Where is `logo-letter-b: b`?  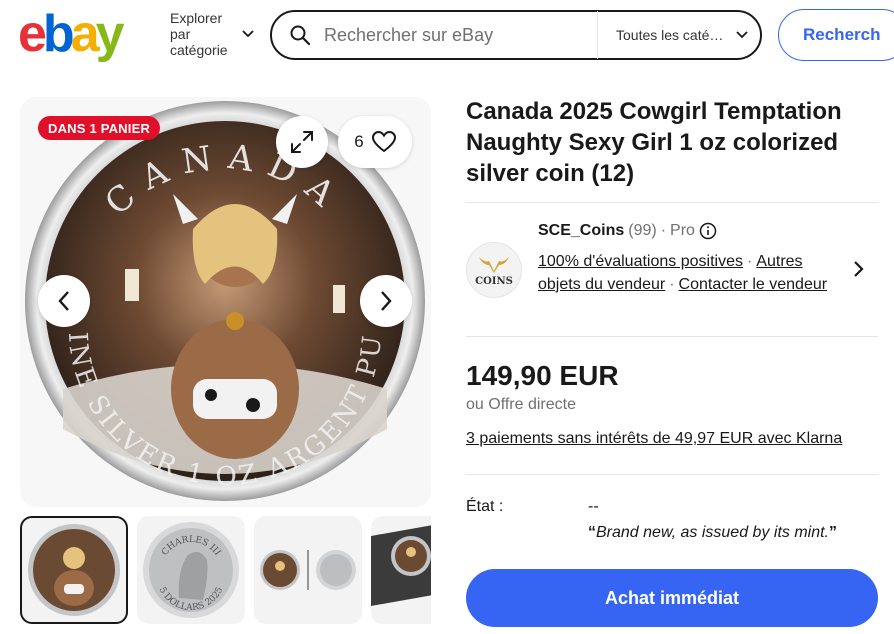
logo-letter-b: b is located at coordinates (58, 34).